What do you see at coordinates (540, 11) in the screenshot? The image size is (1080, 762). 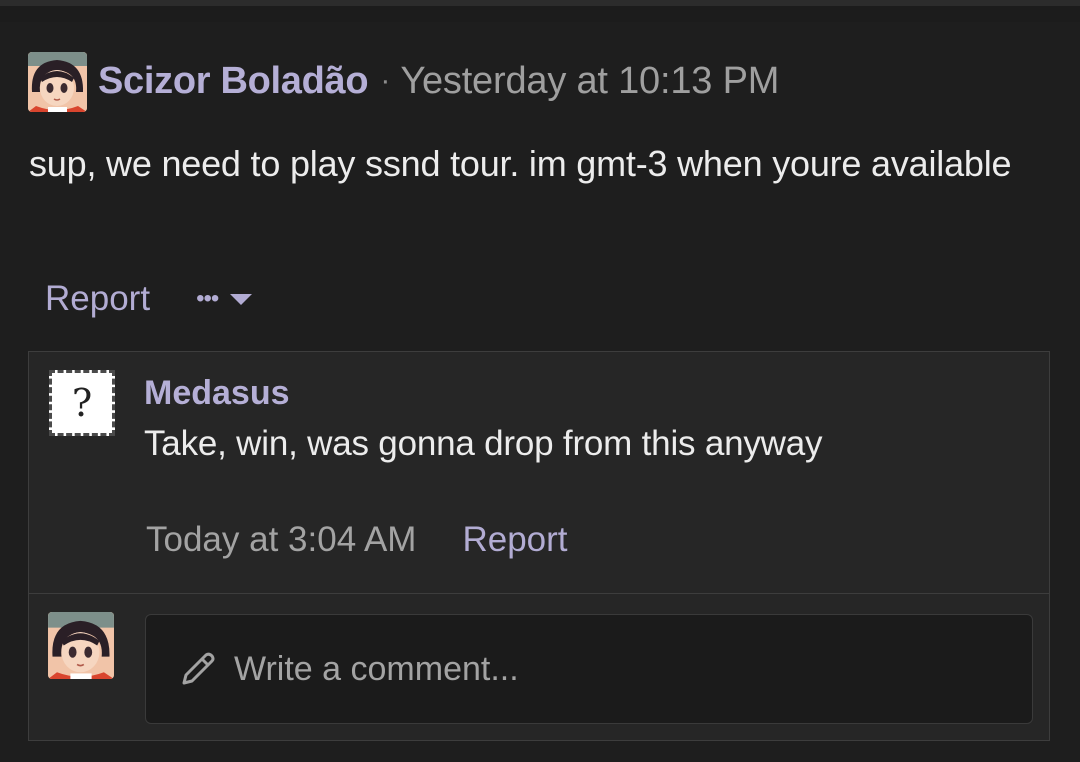 I see `top-bar` at bounding box center [540, 11].